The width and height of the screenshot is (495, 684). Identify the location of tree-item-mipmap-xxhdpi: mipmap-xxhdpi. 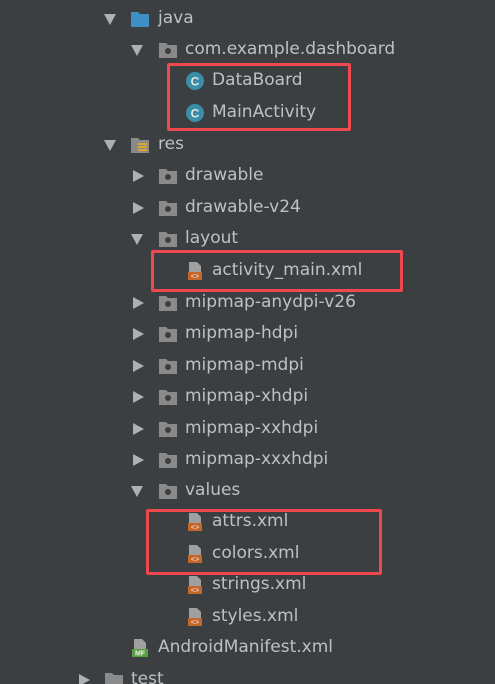
(247, 429).